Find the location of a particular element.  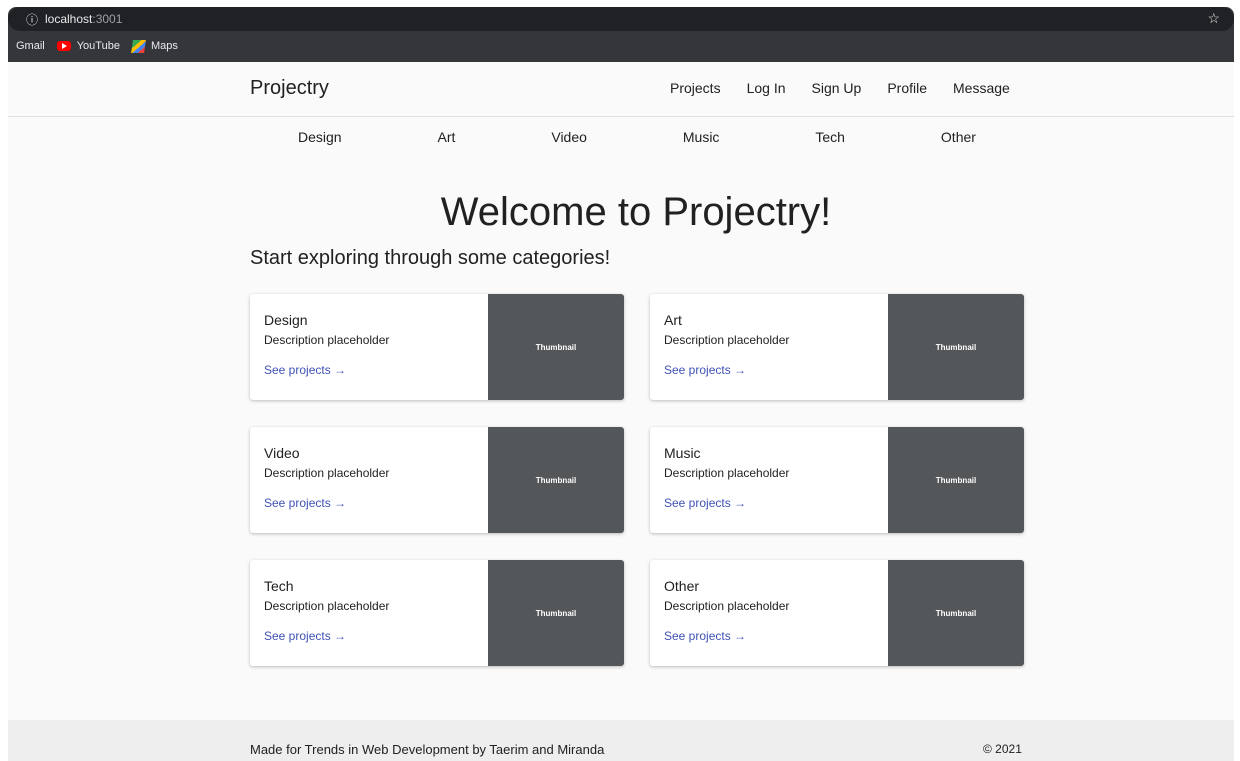

maps-icon is located at coordinates (138, 46).